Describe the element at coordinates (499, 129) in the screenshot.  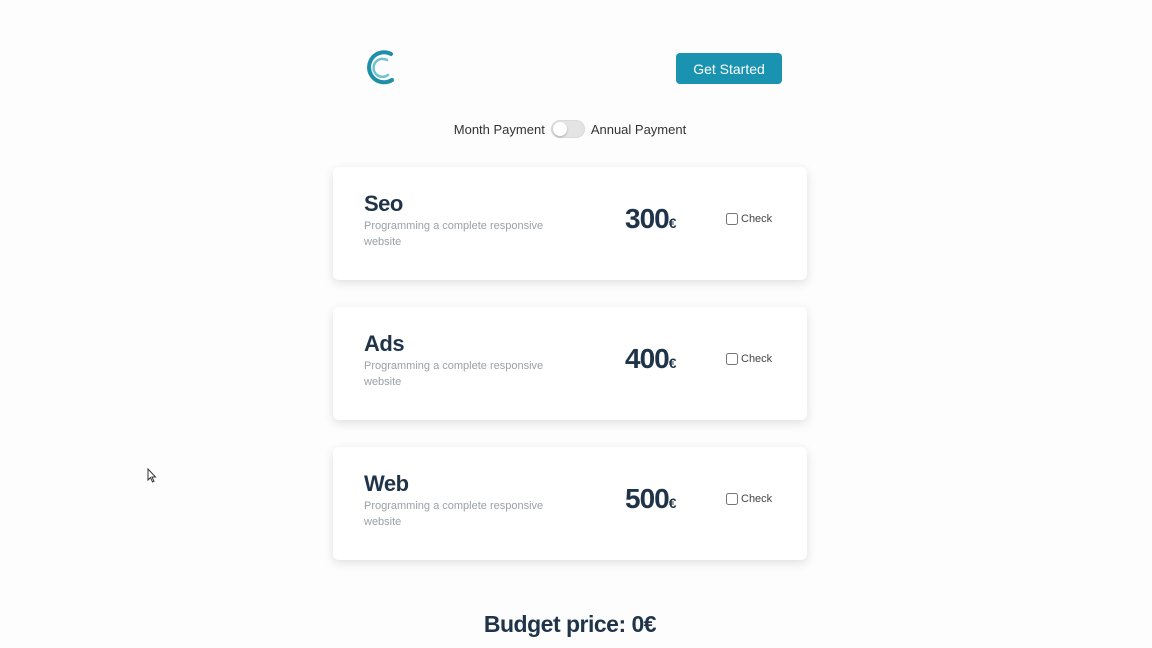
I see `month-payment-label: Month Payment` at that location.